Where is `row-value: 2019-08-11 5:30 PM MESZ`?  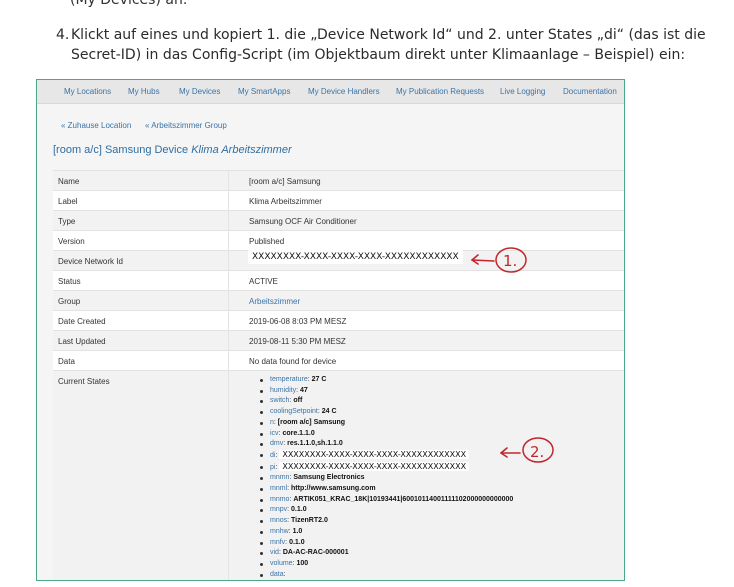
row-value: 2019-08-11 5:30 PM MESZ is located at coordinates (297, 341).